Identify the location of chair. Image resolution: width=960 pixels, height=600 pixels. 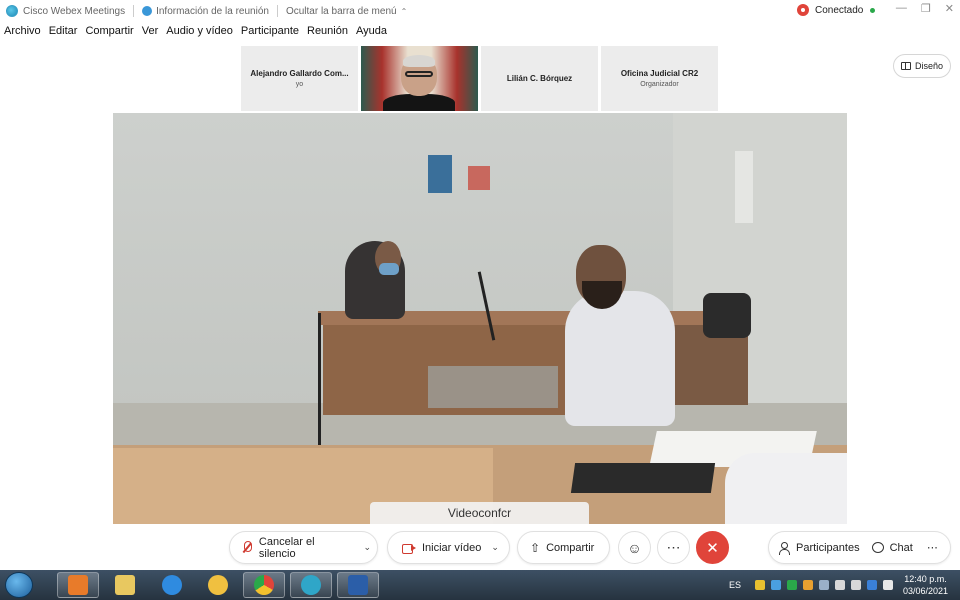
(727, 315).